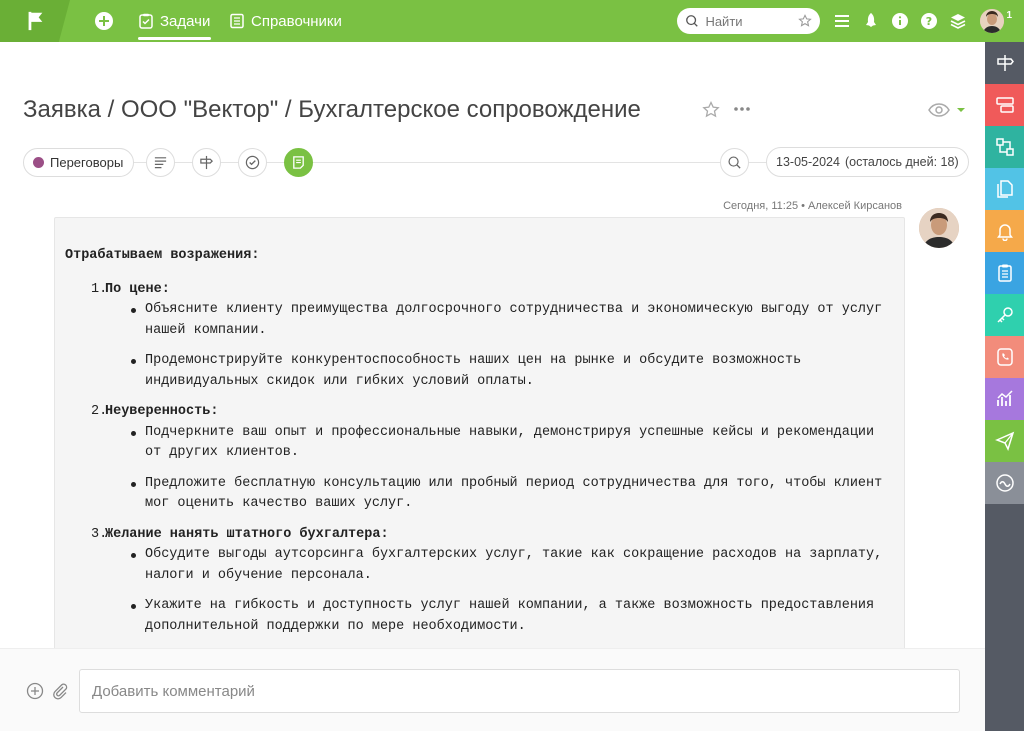 This screenshot has width=1024, height=731. I want to click on sidebar-item-integrations, so click(1004, 483).